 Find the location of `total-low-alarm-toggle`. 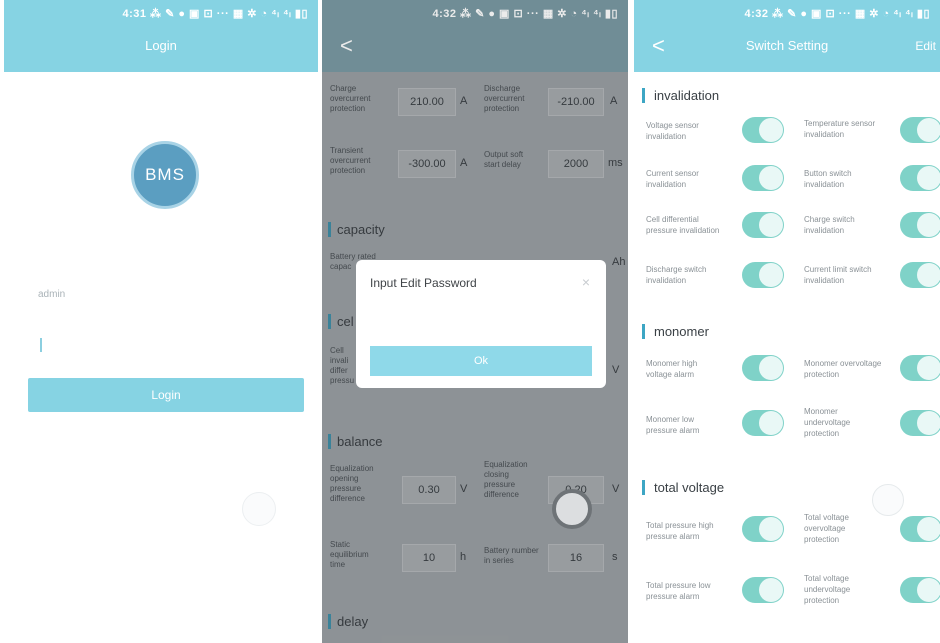

total-low-alarm-toggle is located at coordinates (763, 590).